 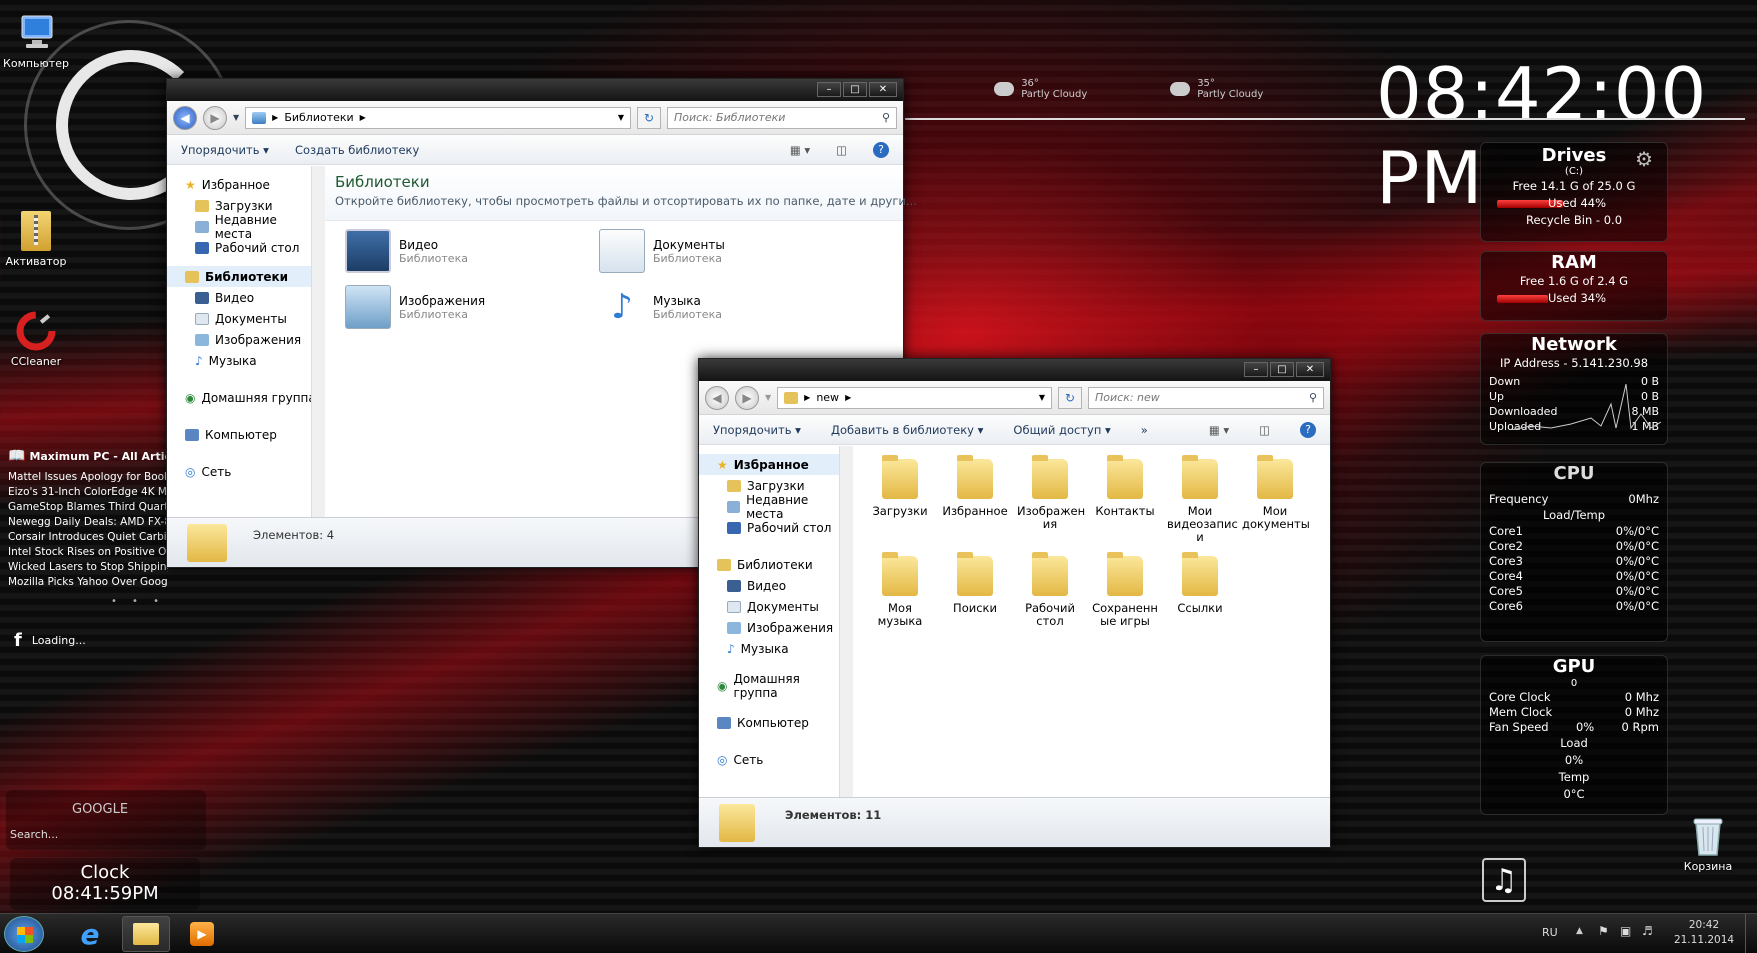 I want to click on create-library-button: Создать библиотеку, so click(x=357, y=150).